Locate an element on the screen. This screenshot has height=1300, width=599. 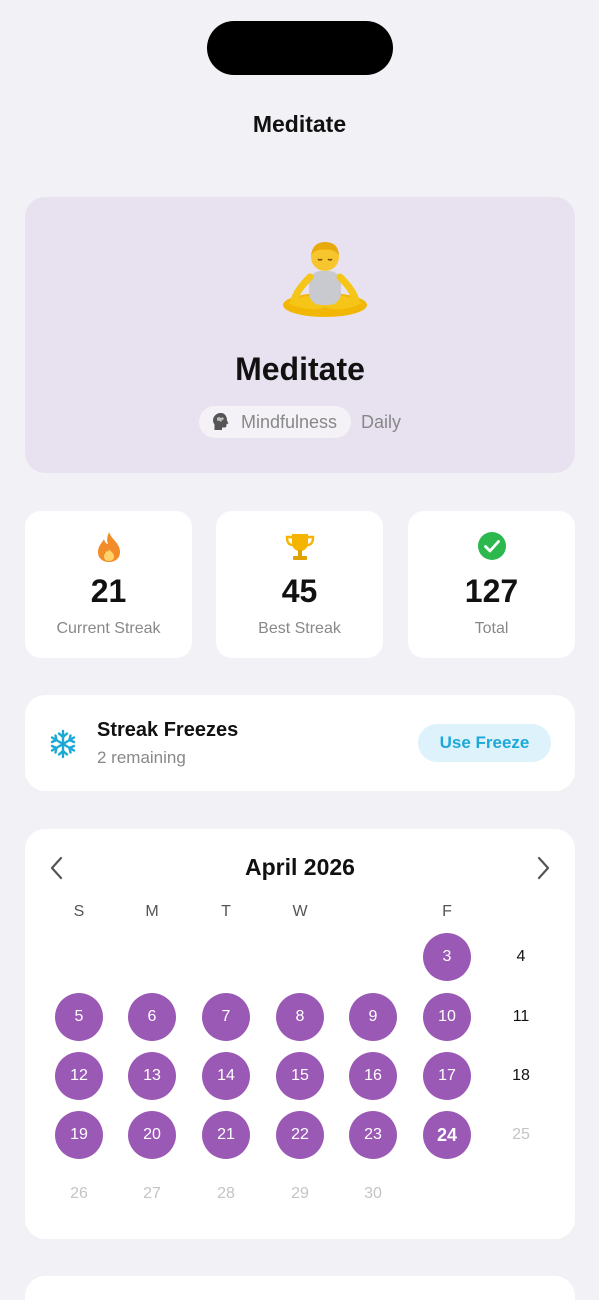
use-freeze-button: Use Freeze is located at coordinates (484, 743).